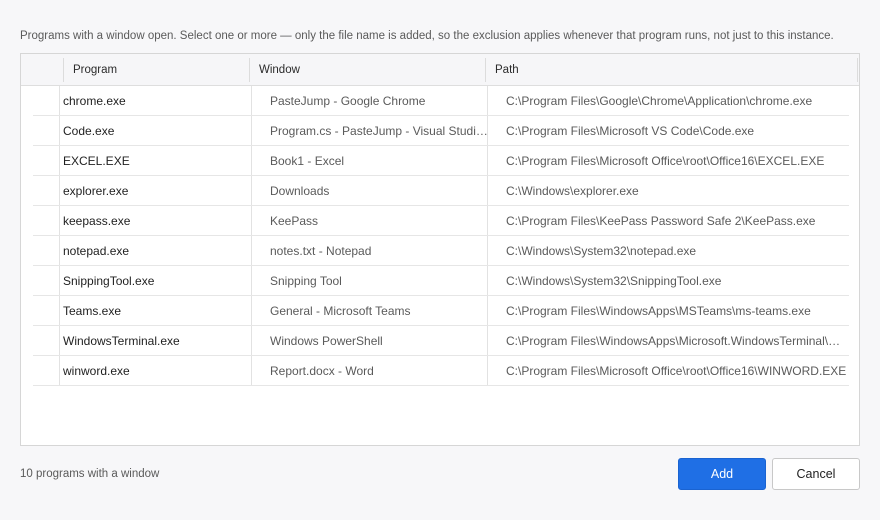 This screenshot has width=880, height=520. I want to click on program-cell: explorer.exe, so click(96, 191).